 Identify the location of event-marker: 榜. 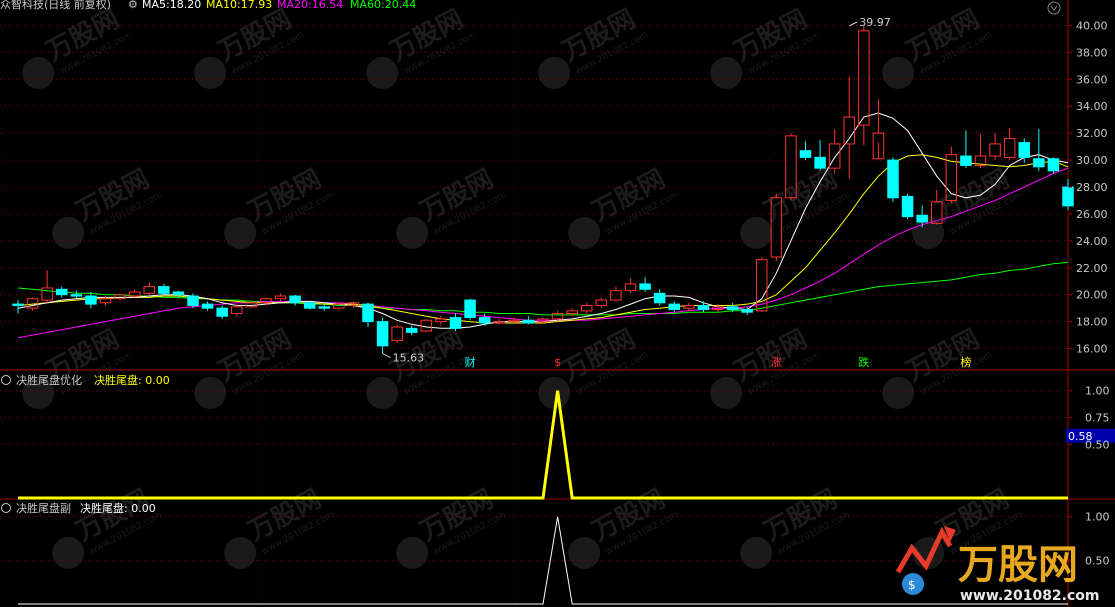
(965, 362).